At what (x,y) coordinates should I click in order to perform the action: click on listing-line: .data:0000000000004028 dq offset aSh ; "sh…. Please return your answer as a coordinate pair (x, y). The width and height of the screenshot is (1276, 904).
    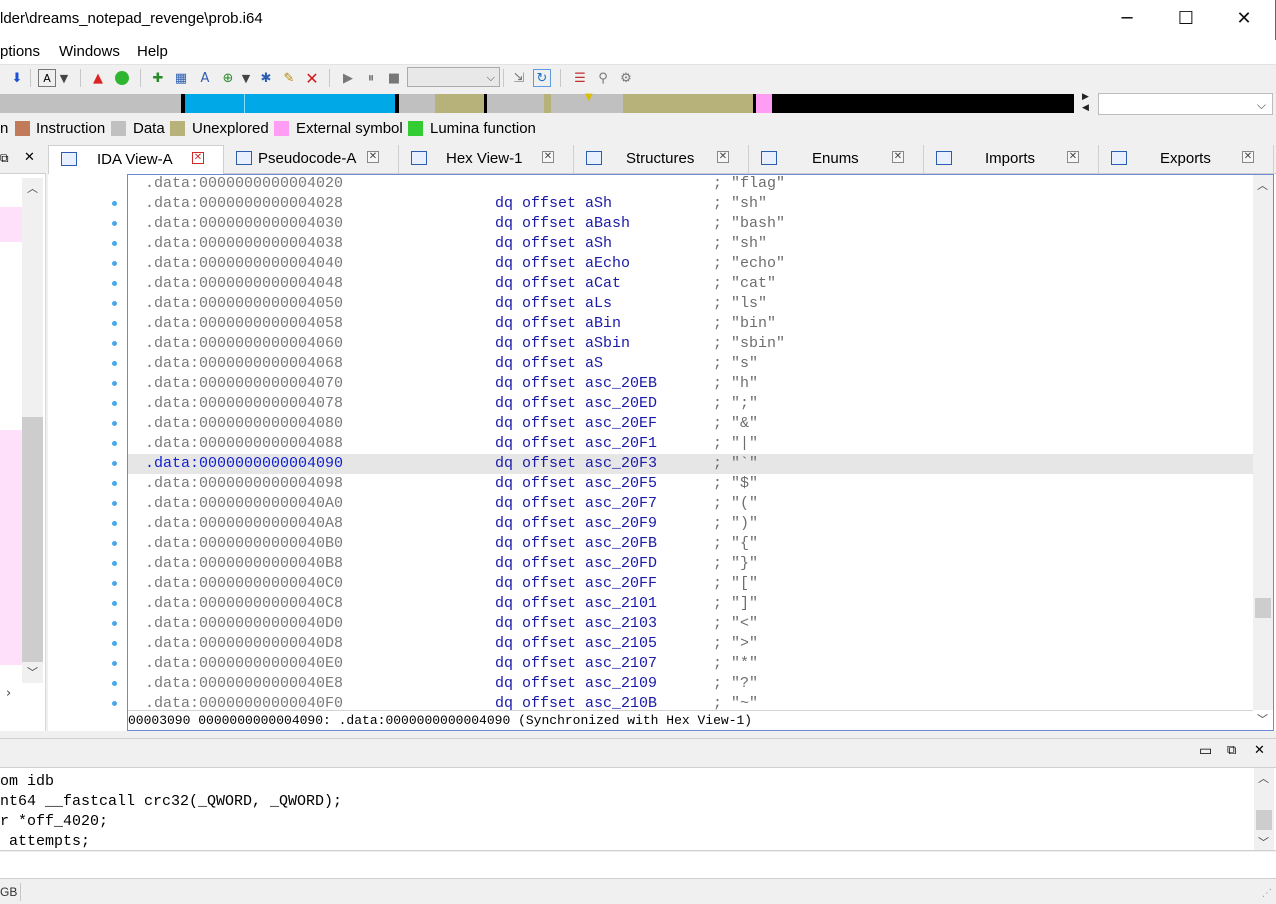
    Looking at the image, I should click on (690, 204).